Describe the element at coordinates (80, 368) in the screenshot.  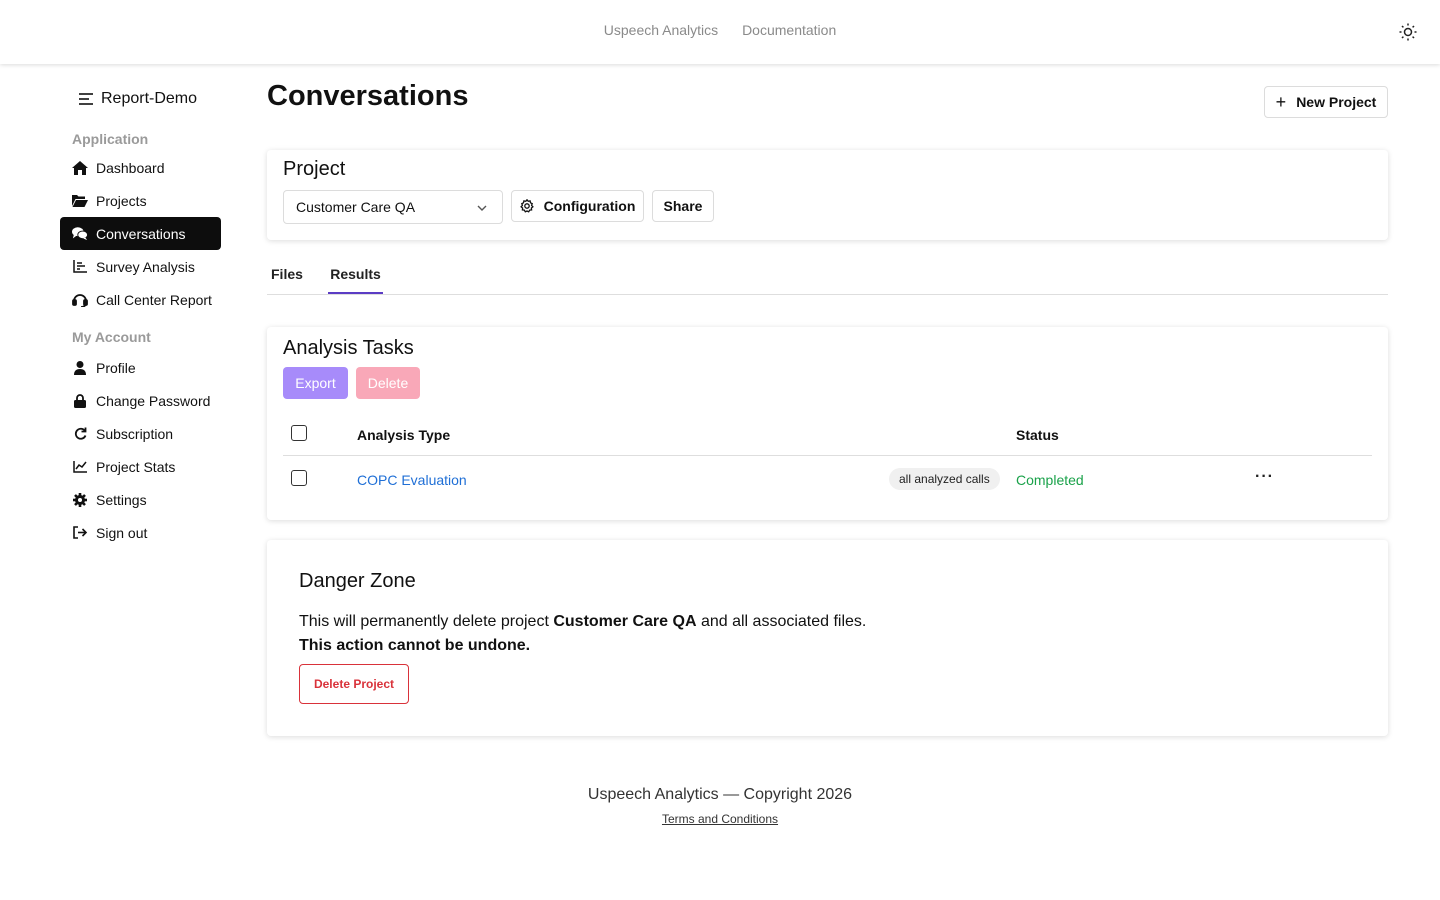
I see `user-icon` at that location.